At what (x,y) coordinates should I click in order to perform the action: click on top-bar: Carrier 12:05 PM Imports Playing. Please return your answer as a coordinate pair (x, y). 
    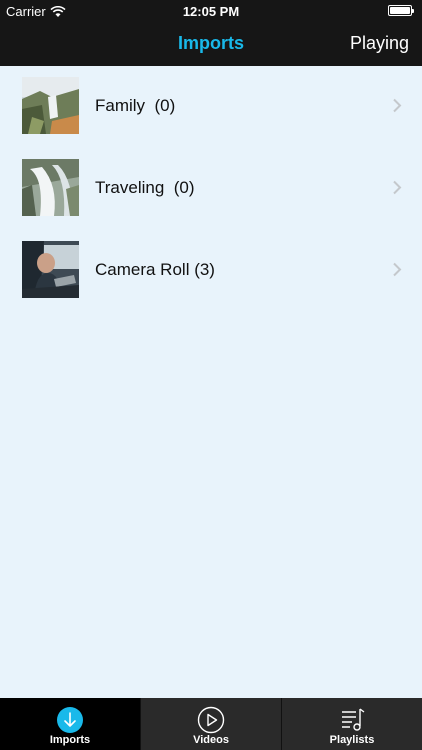
    Looking at the image, I should click on (211, 33).